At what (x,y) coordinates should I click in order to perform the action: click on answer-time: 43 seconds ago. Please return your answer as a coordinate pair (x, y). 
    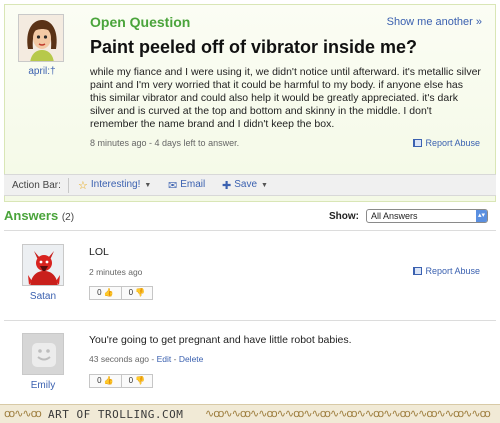
    Looking at the image, I should click on (119, 359).